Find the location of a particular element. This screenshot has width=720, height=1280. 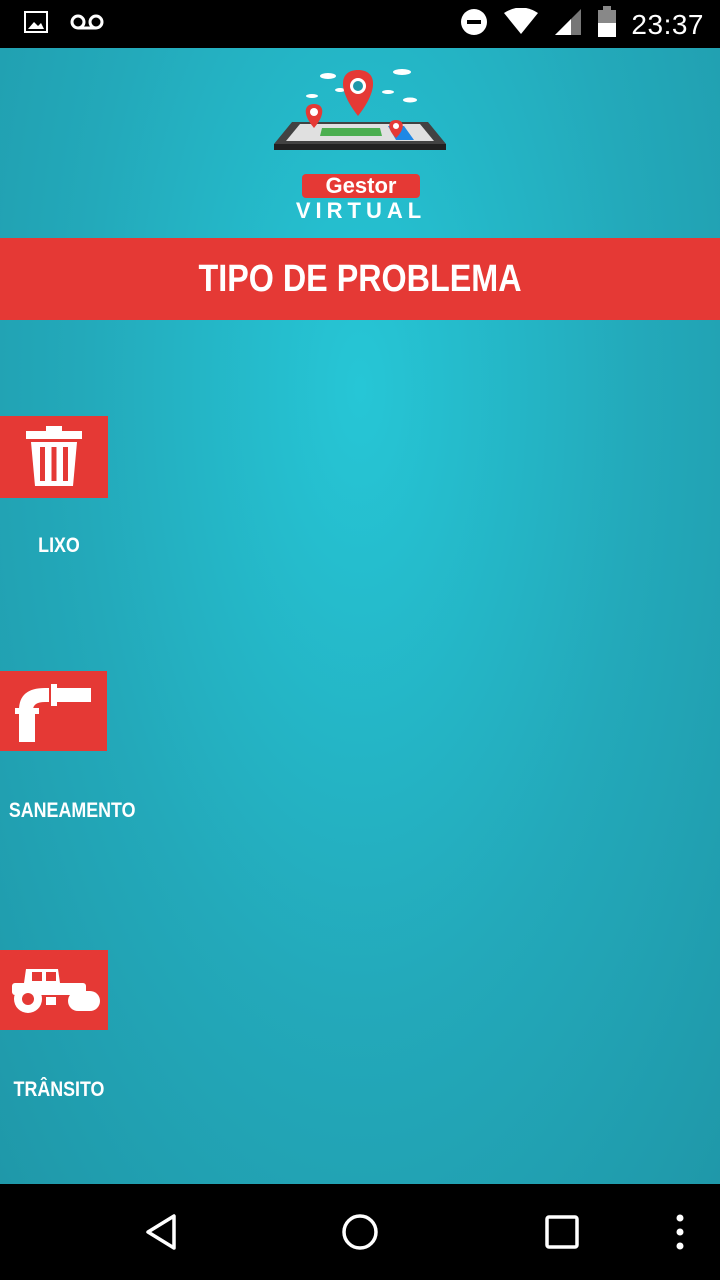

recents-icon is located at coordinates (562, 1232).